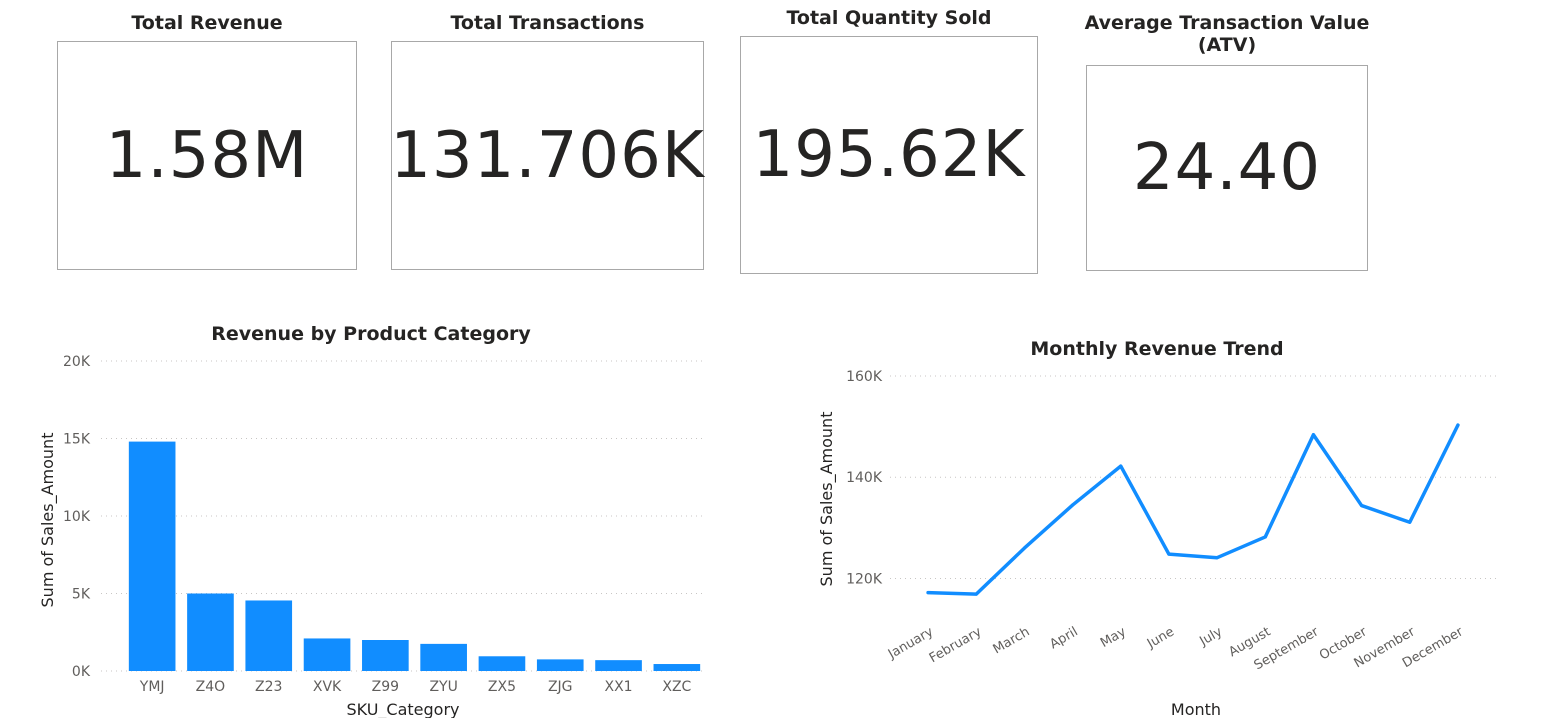 This screenshot has width=1557, height=727. Describe the element at coordinates (211, 687) in the screenshot. I see `bar-xtick-label: Z4O` at that location.